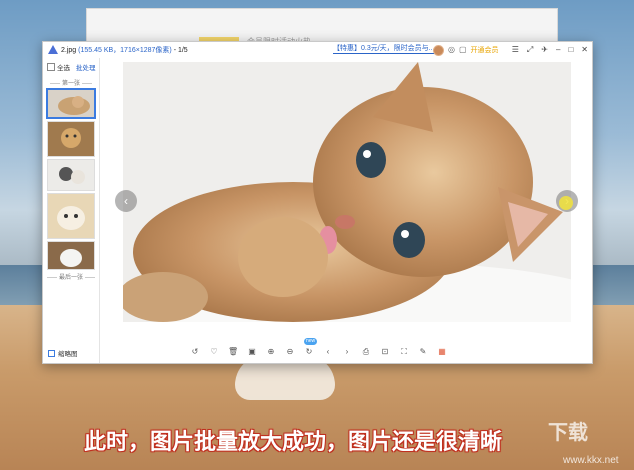 Image resolution: width=634 pixels, height=470 pixels. I want to click on bottom-toolbar: ↺ ♡ 🗑 ▣ ⊕ ⊖ ↻ ‹ › ⎙ ⊡ ⛶ ✎ ▦, so click(318, 352).